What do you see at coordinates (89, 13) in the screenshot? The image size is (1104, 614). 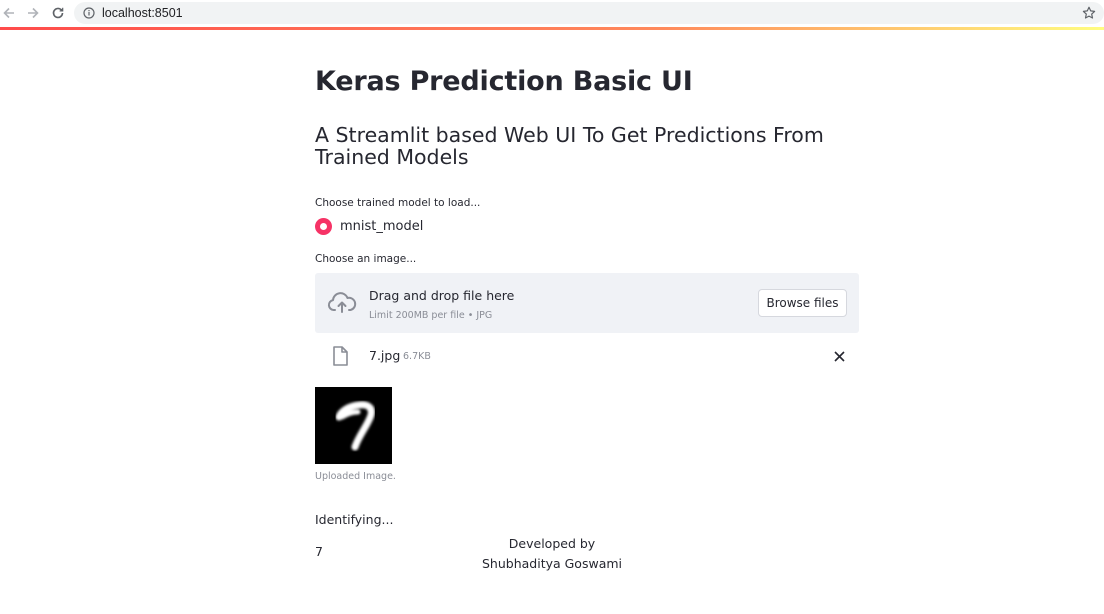 I see `info-icon` at bounding box center [89, 13].